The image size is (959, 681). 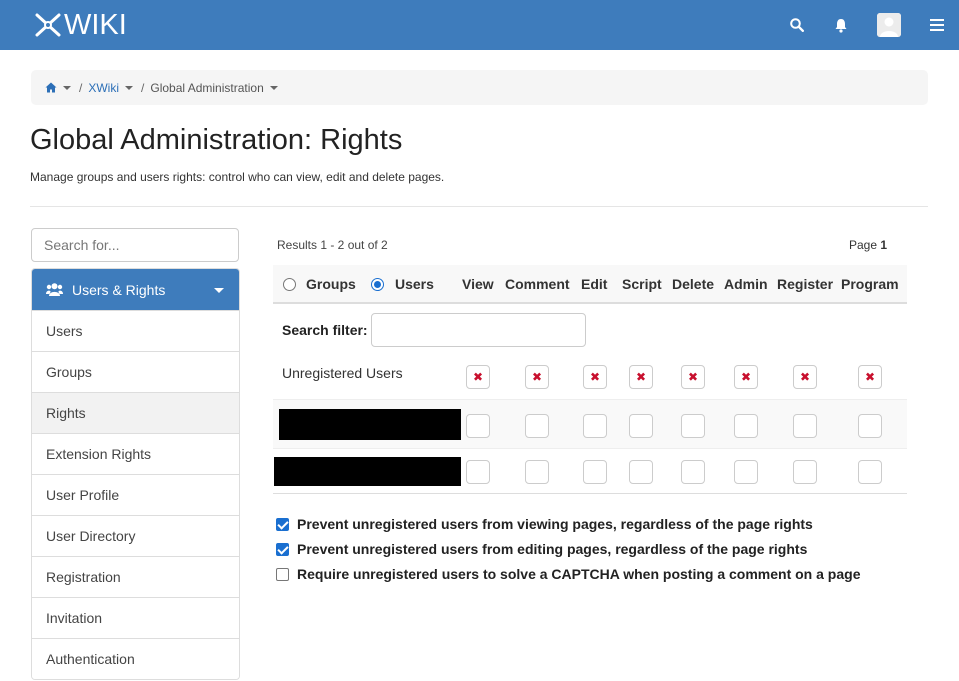 I want to click on user-silhouette-icon, so click(x=889, y=25).